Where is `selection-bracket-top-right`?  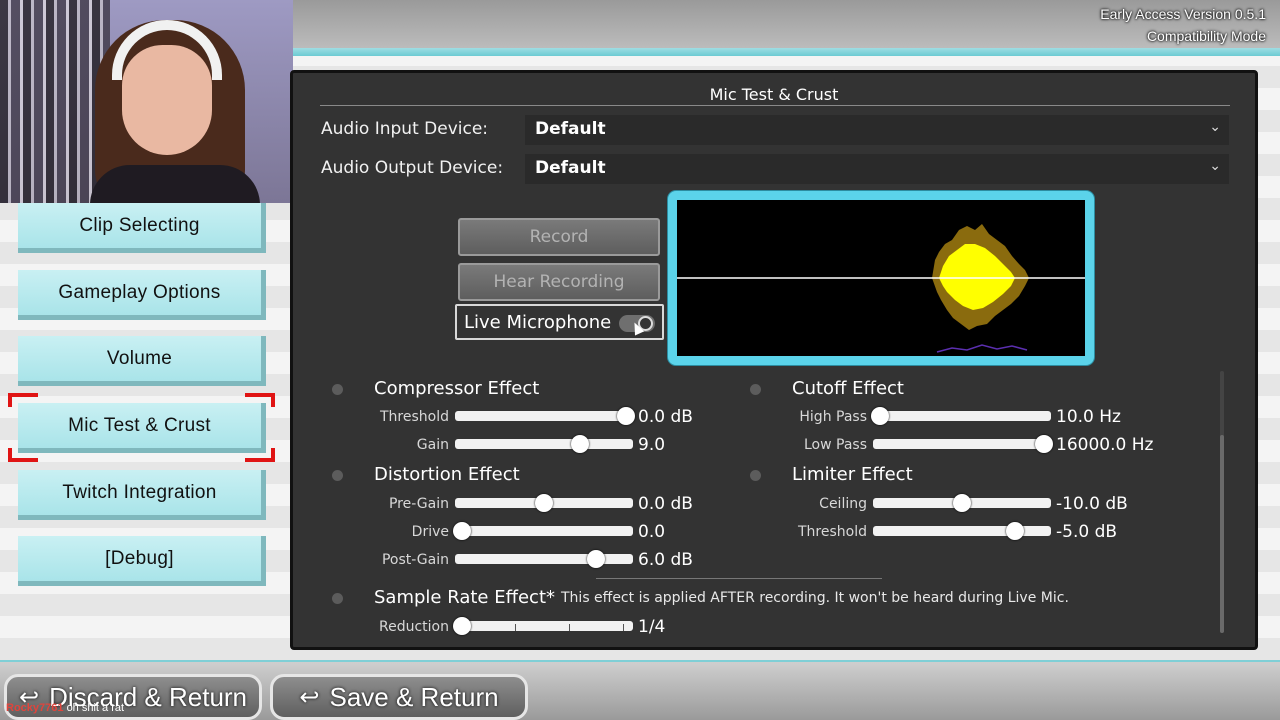 selection-bracket-top-right is located at coordinates (260, 400).